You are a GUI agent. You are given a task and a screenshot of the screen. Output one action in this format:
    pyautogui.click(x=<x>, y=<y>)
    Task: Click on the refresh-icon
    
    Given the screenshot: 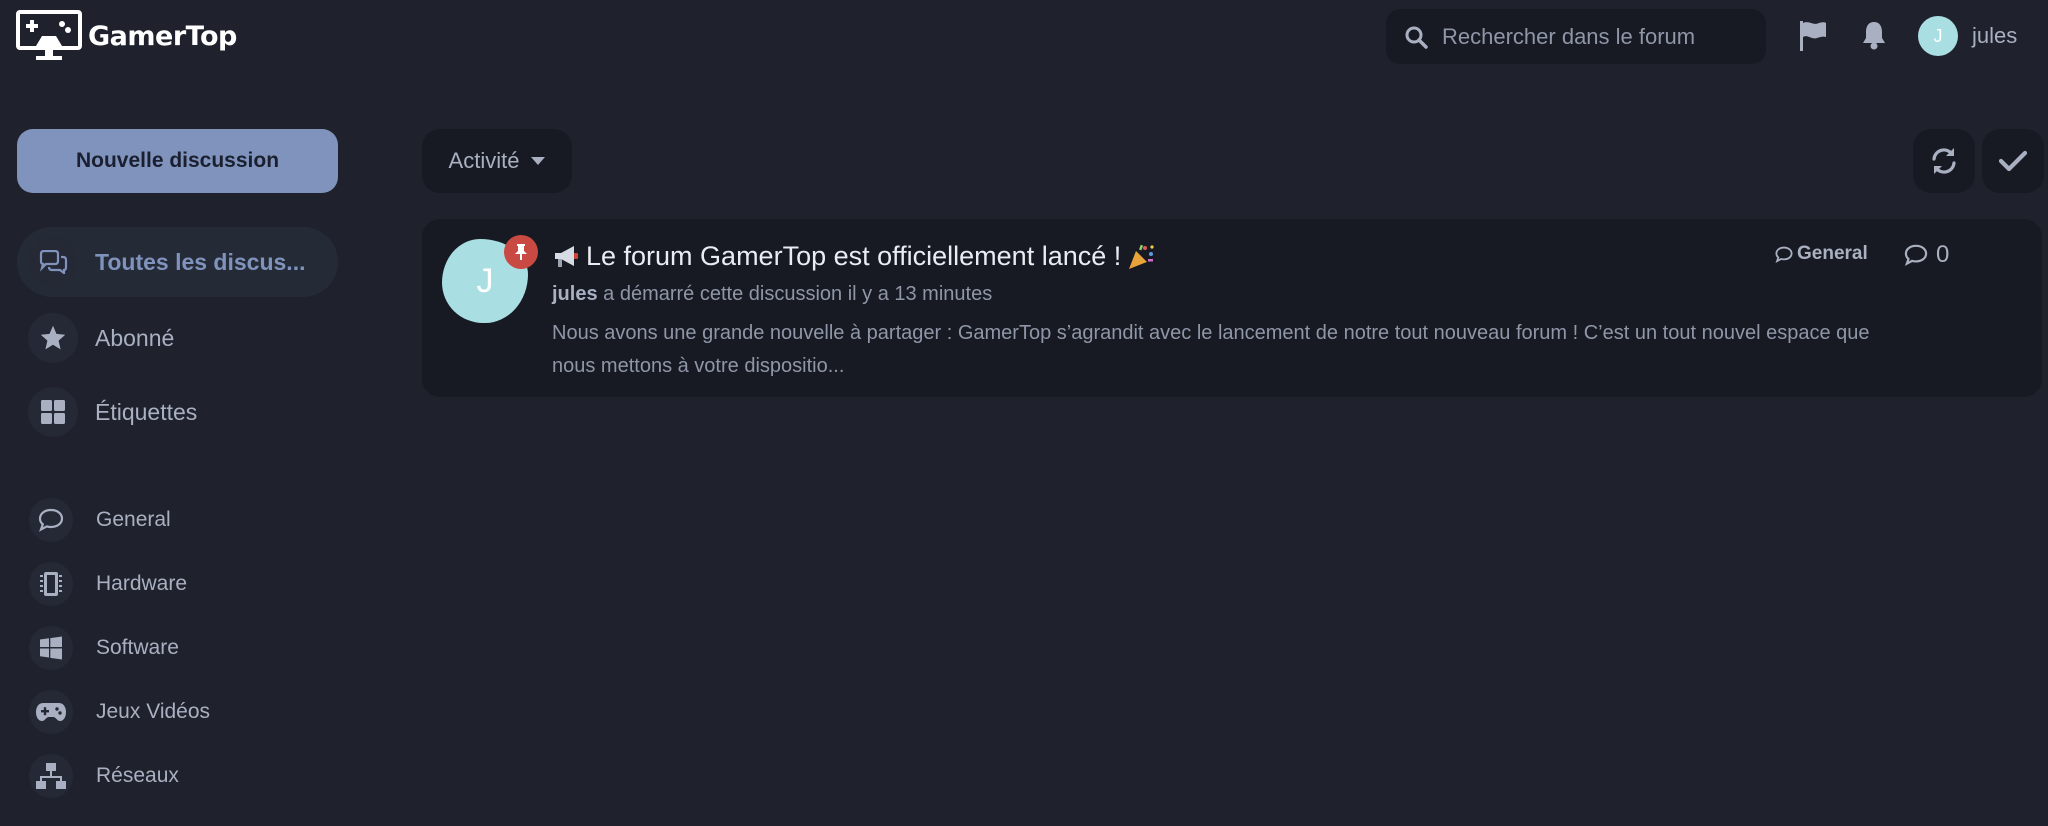 What is the action you would take?
    pyautogui.click(x=1944, y=161)
    